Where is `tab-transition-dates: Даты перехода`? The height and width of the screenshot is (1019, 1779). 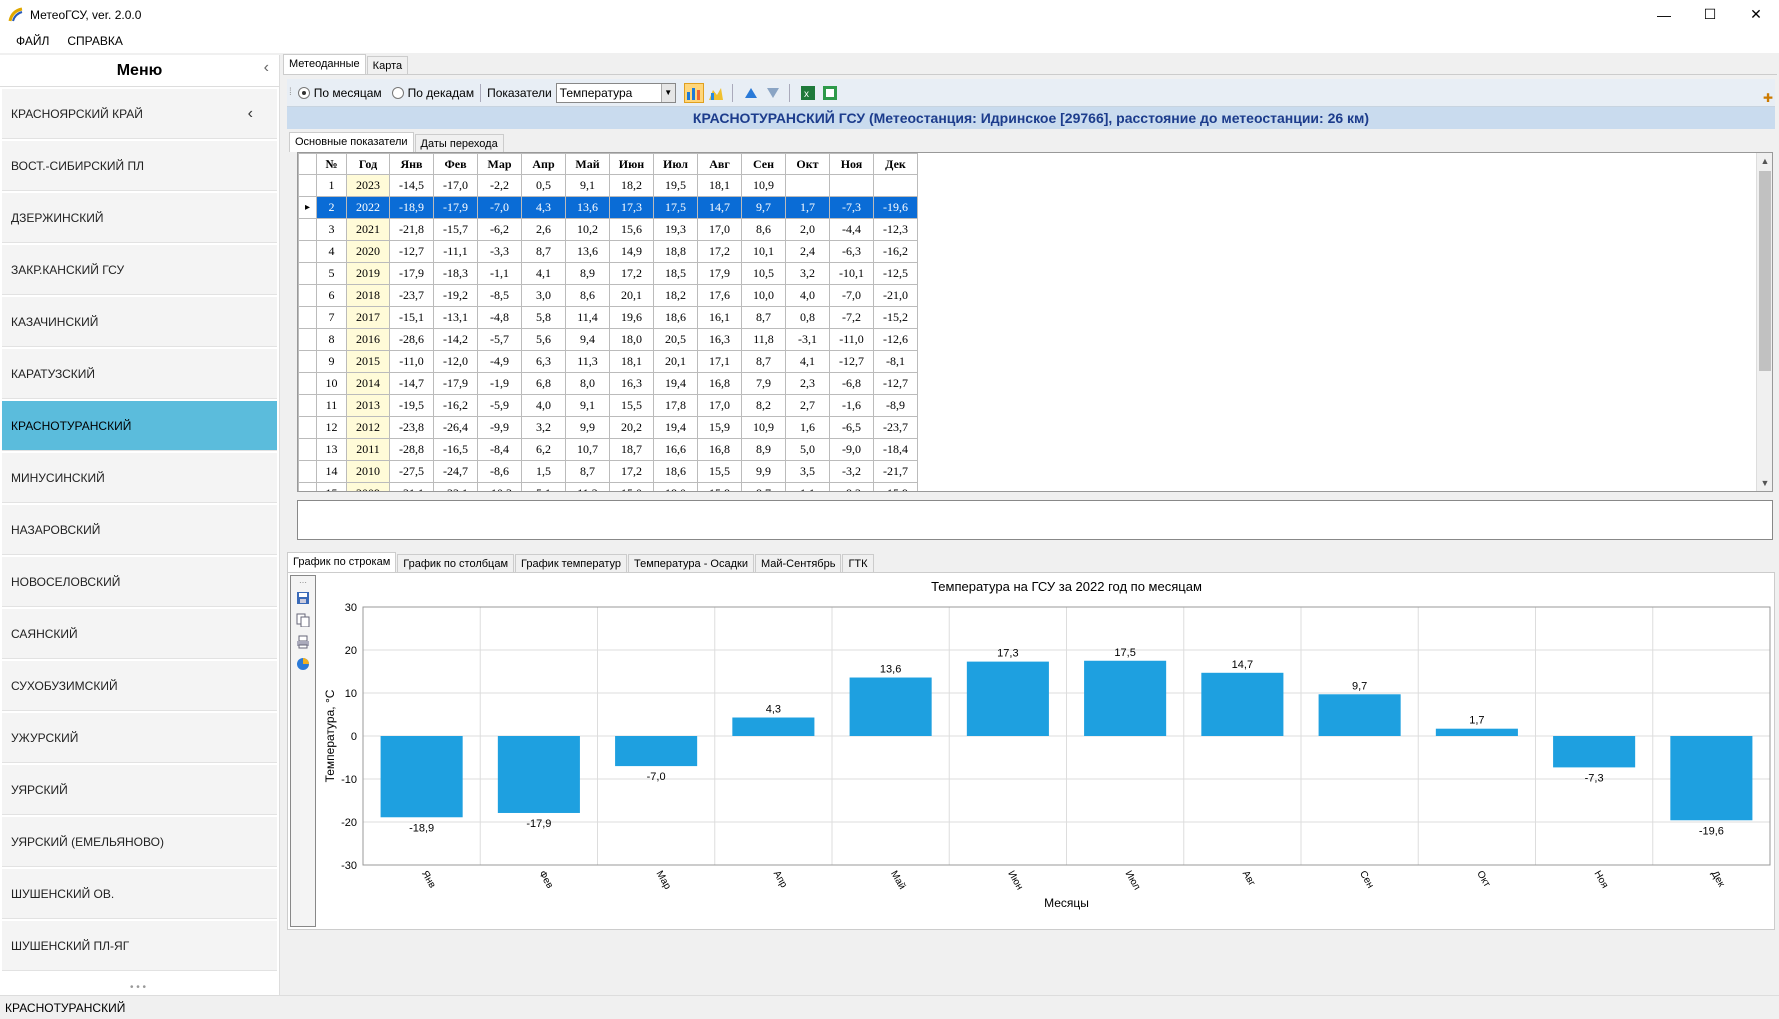
tab-transition-dates: Даты перехода is located at coordinates (459, 143).